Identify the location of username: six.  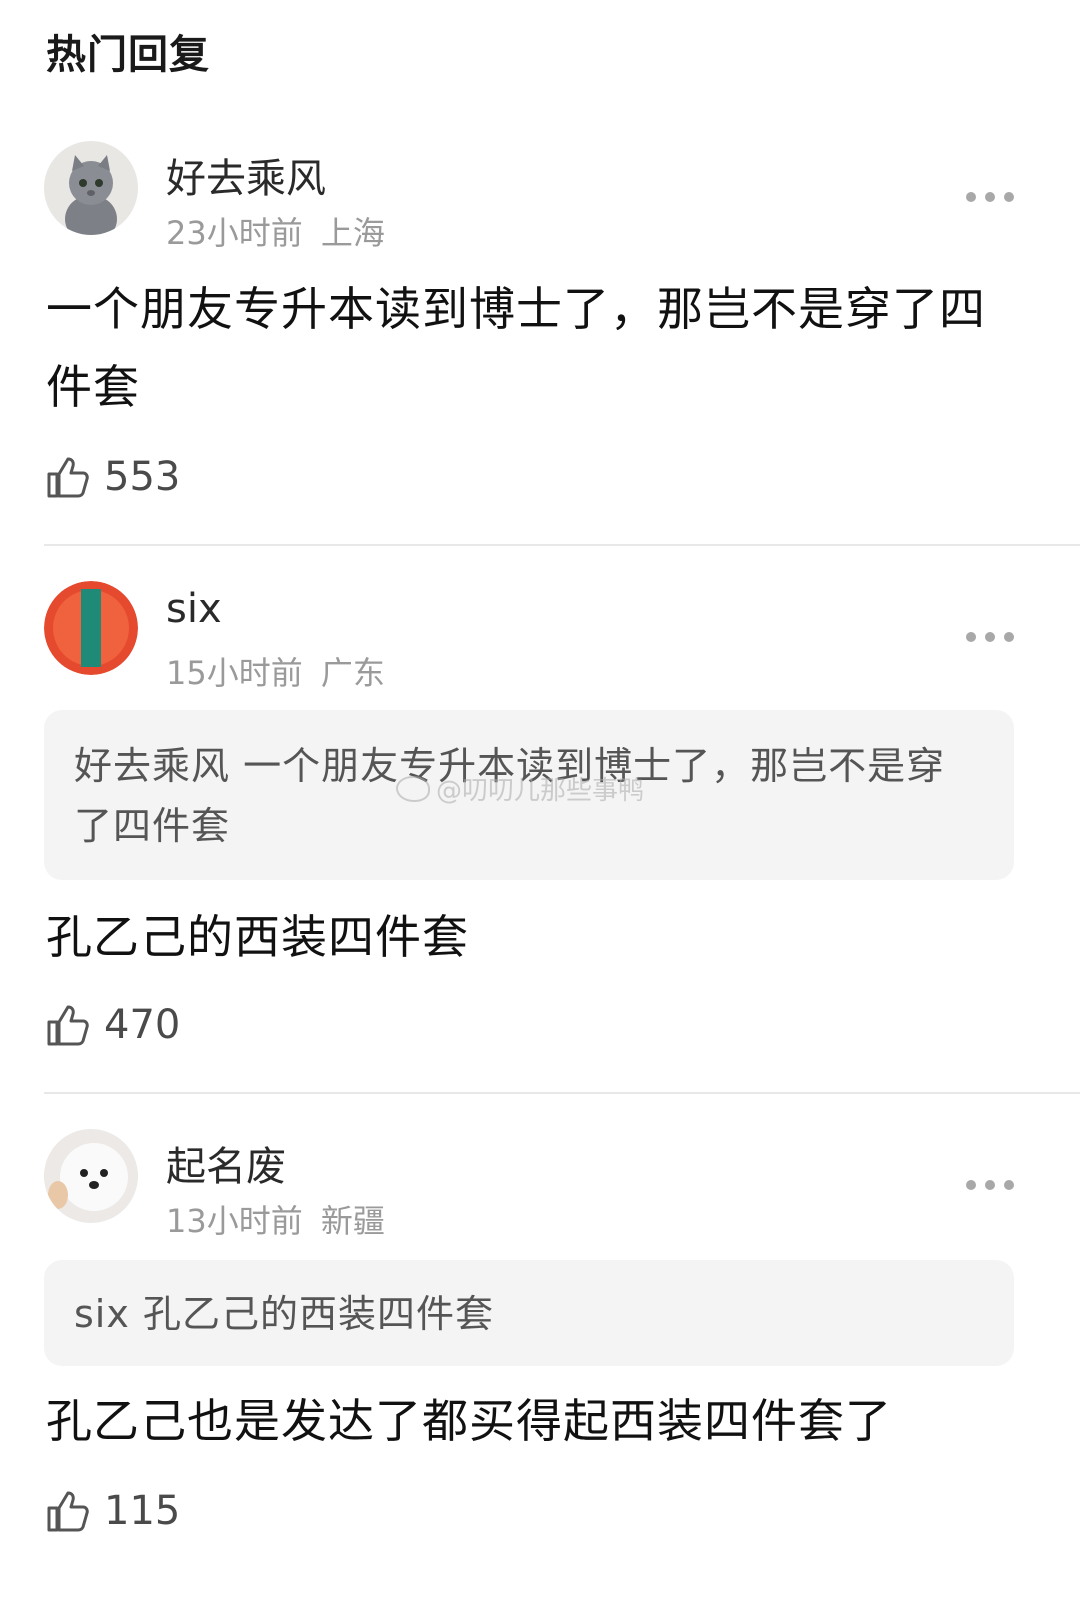
(194, 609).